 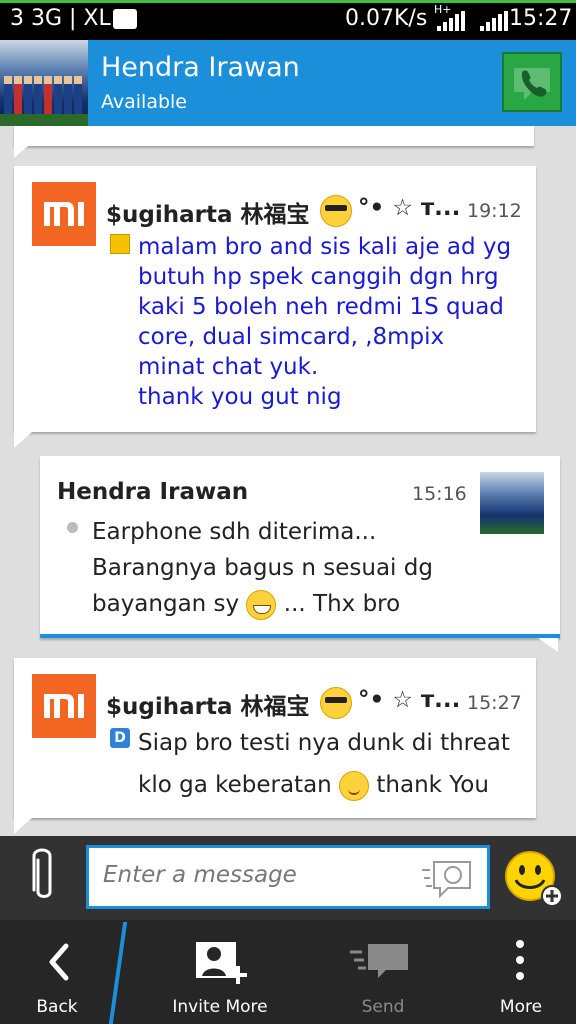 I want to click on send-label: Send, so click(x=383, y=1007).